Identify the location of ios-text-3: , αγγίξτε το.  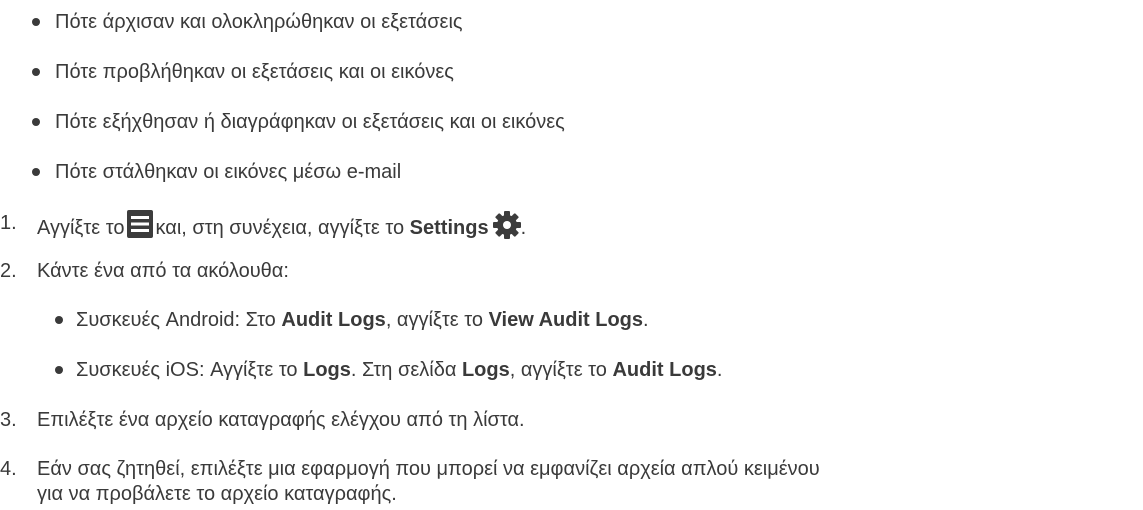
(561, 370).